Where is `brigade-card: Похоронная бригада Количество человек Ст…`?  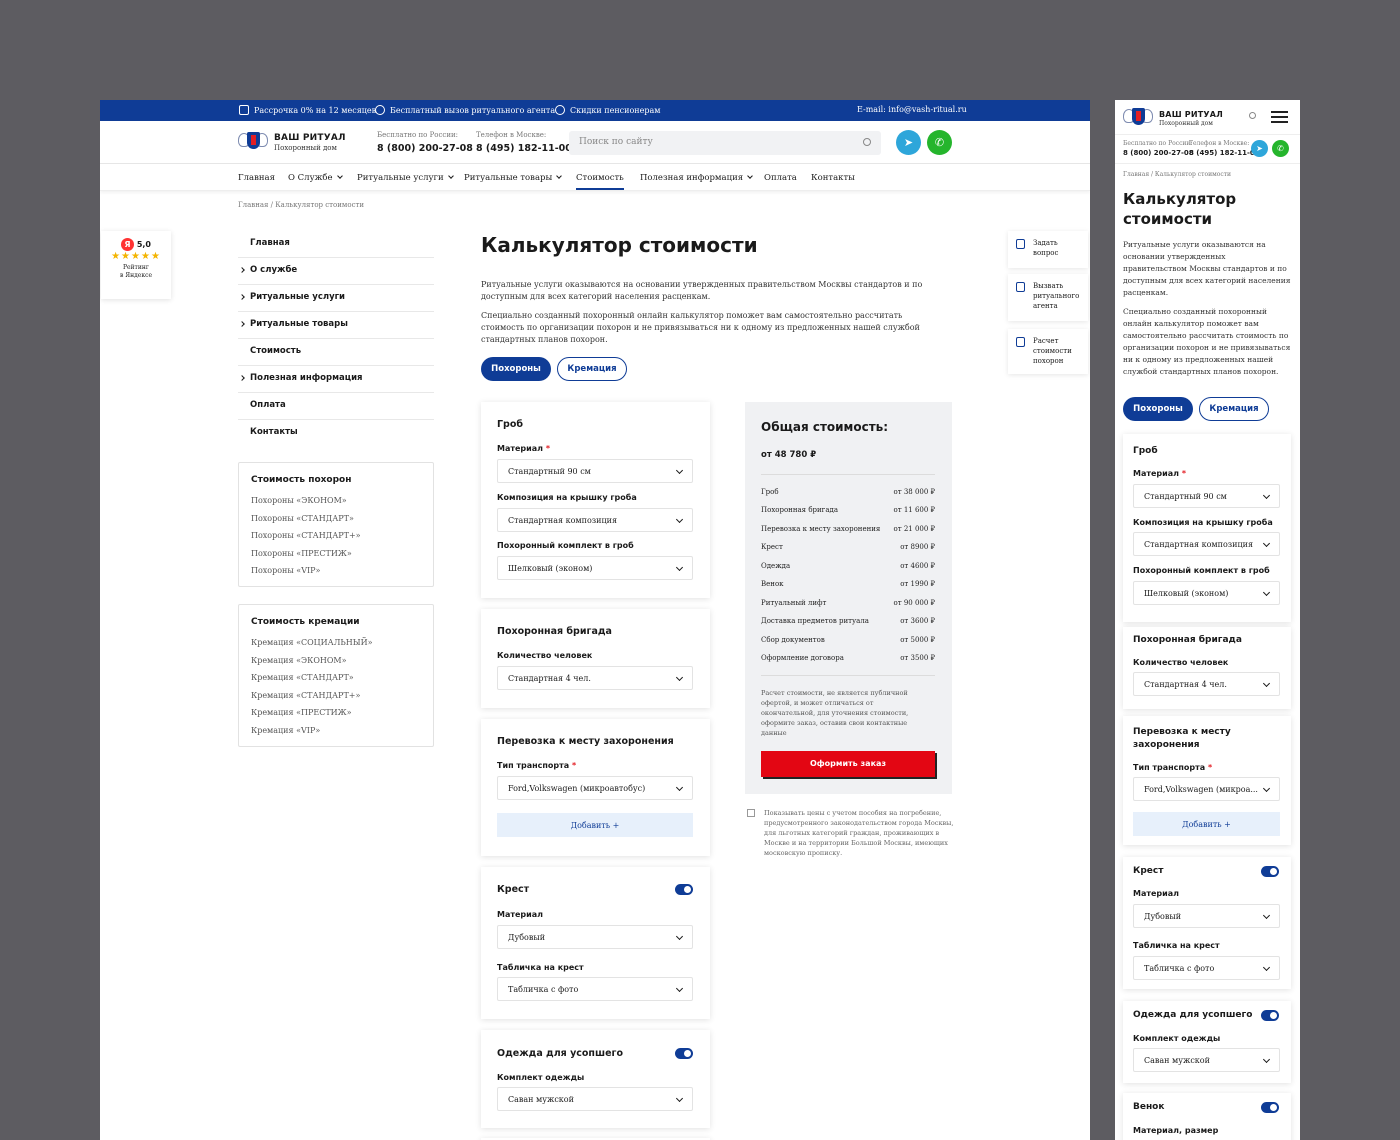
brigade-card: Похоронная бригада Количество человек Ст… is located at coordinates (595, 658).